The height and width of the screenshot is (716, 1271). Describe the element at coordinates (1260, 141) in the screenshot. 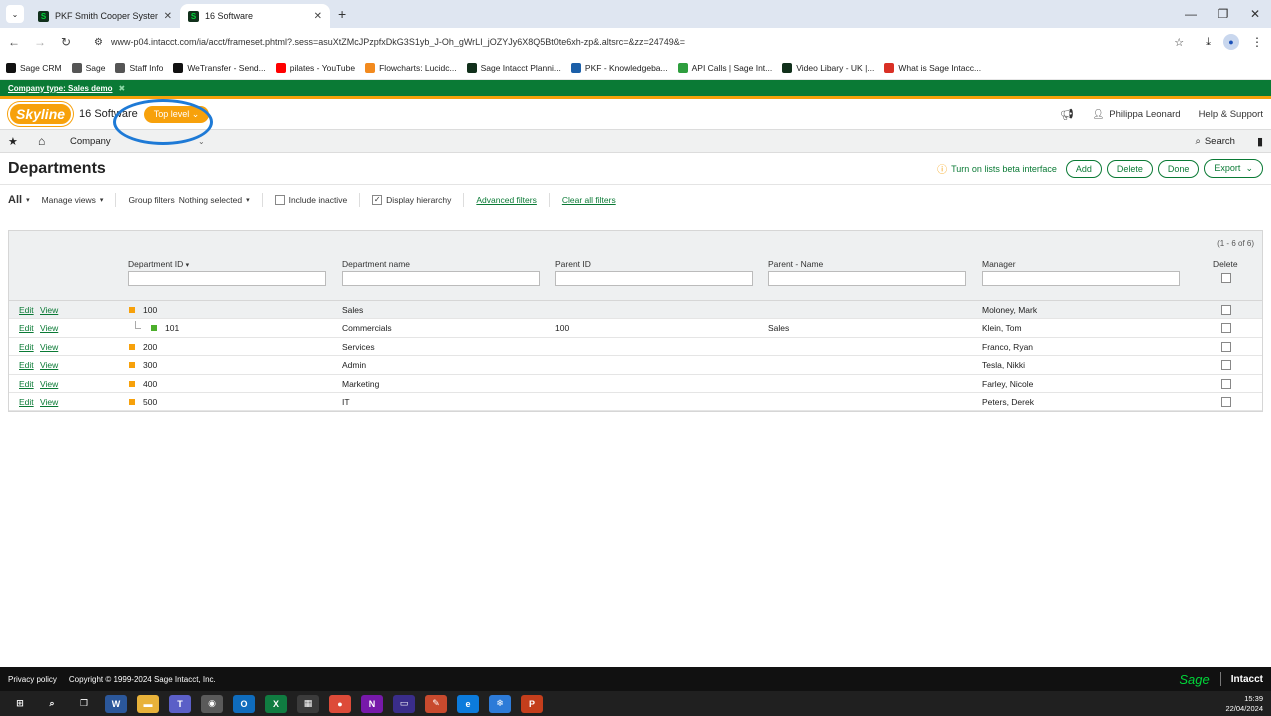

I see `bookmark-icon: ▮` at that location.